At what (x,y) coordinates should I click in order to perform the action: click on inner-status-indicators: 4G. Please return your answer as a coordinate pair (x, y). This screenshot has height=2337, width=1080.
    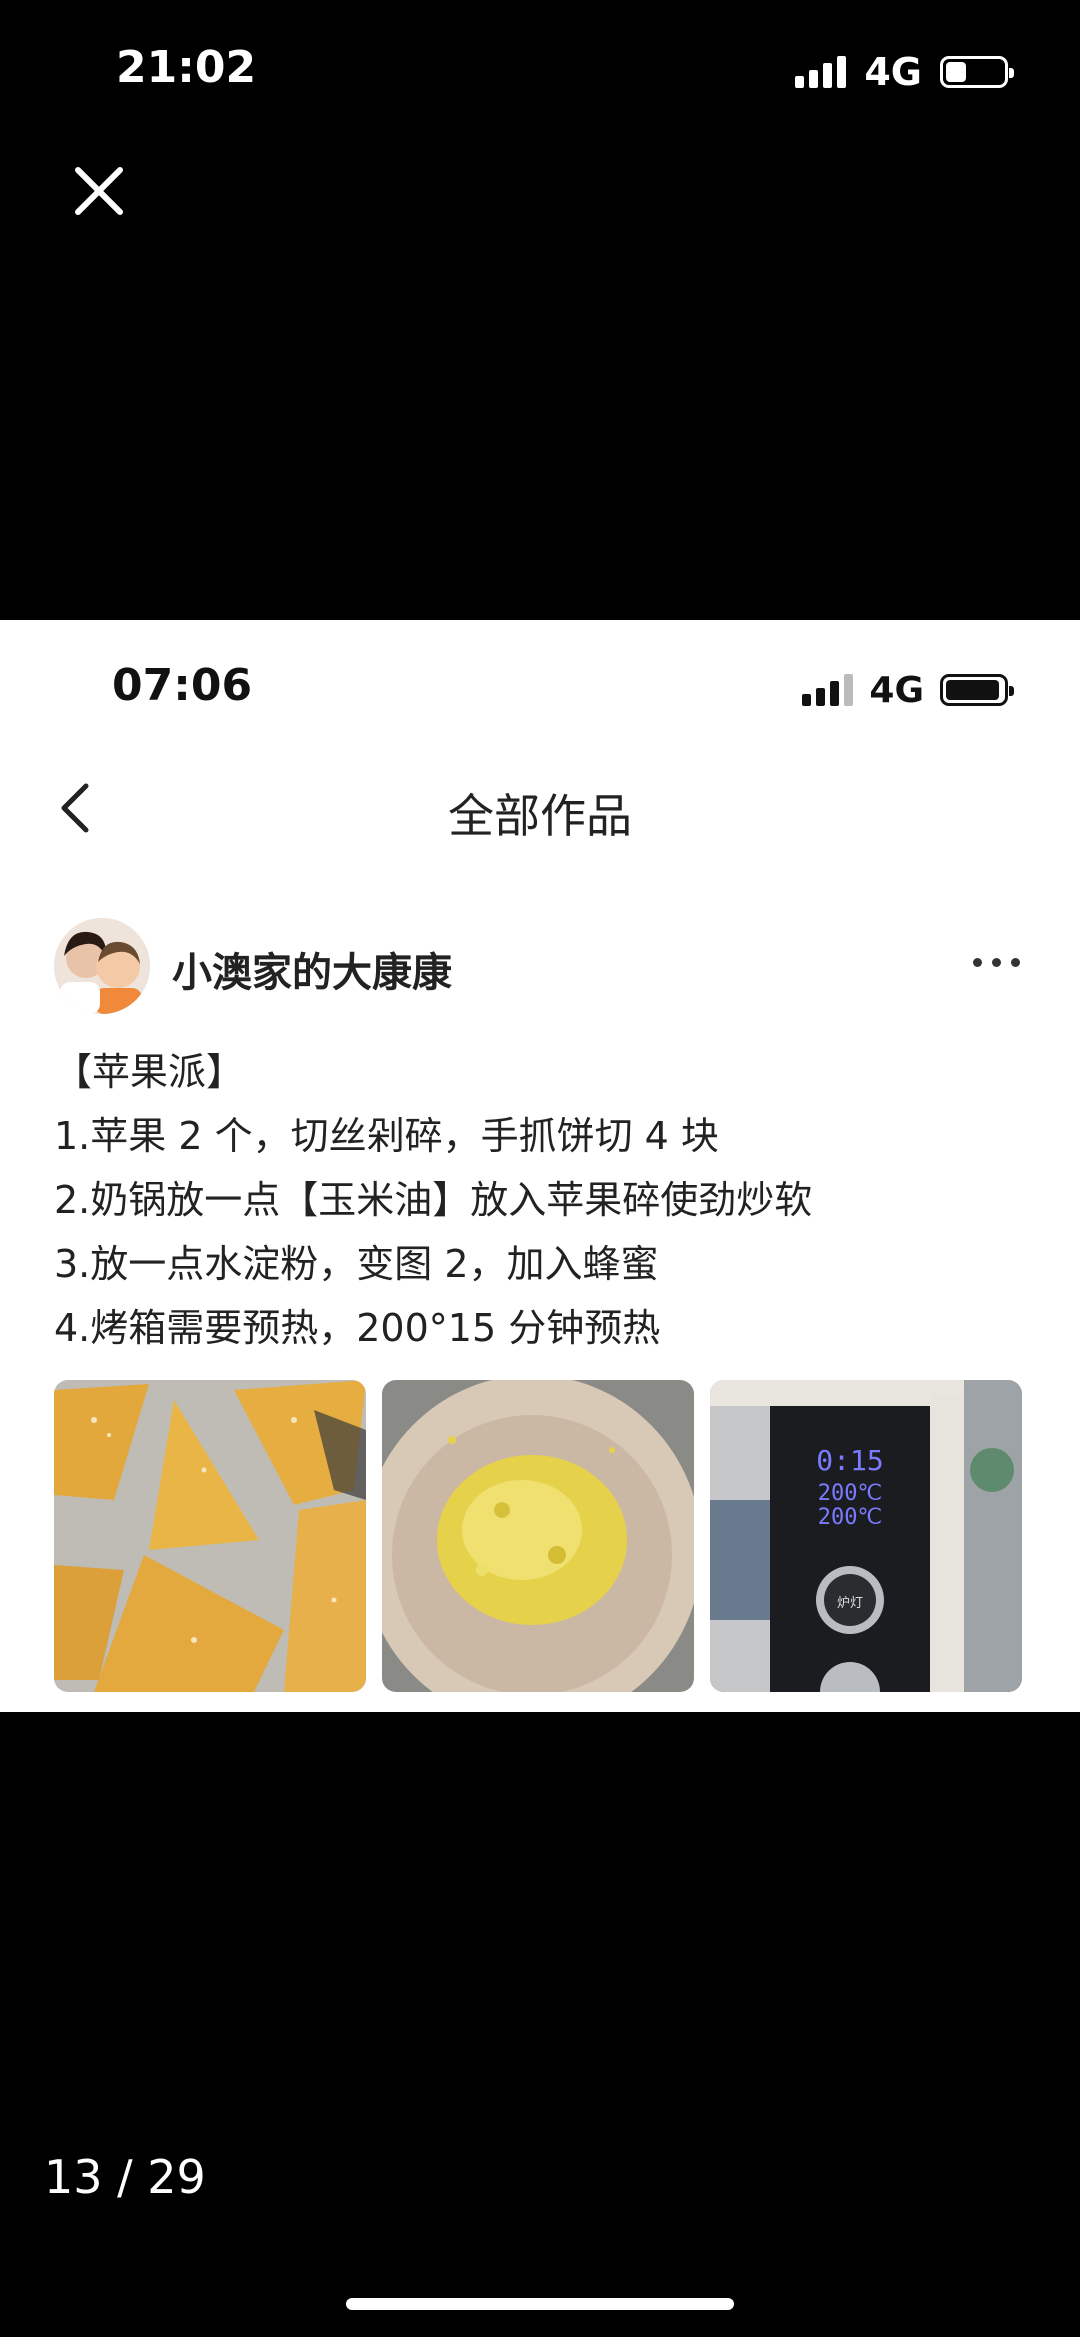
    Looking at the image, I should click on (908, 690).